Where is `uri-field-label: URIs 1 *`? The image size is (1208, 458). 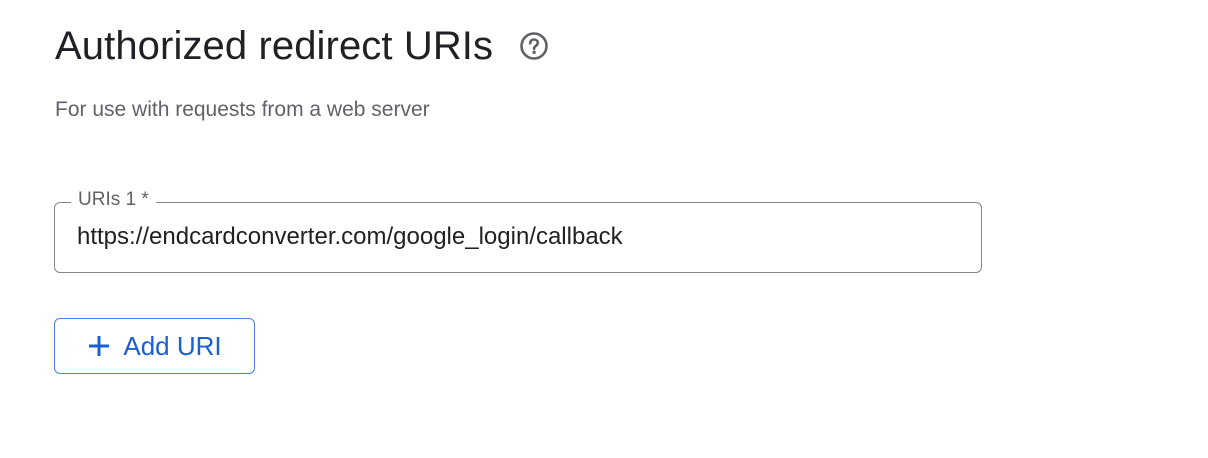
uri-field-label: URIs 1 * is located at coordinates (113, 200).